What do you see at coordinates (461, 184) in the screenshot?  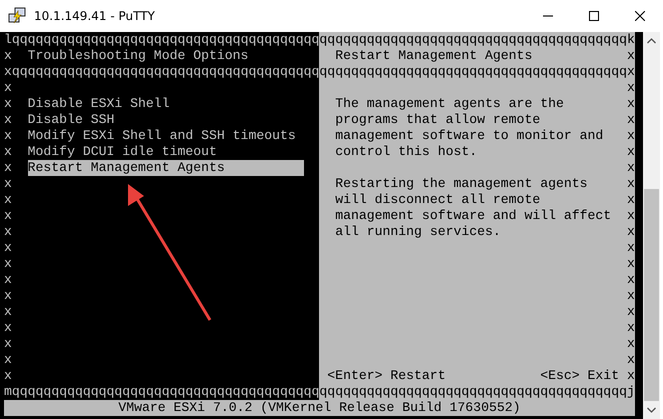 I see `description-line: Restarting the management agents` at bounding box center [461, 184].